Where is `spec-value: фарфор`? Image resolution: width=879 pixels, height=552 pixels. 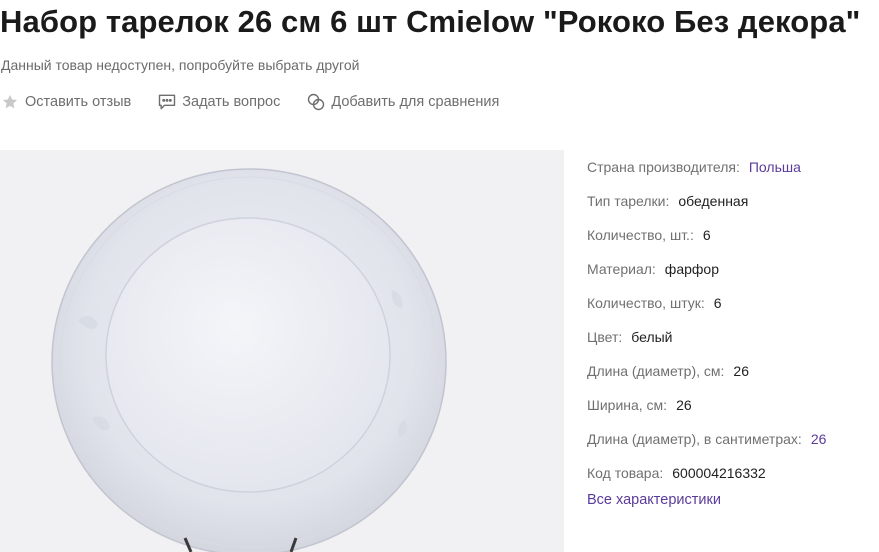 spec-value: фарфор is located at coordinates (691, 269).